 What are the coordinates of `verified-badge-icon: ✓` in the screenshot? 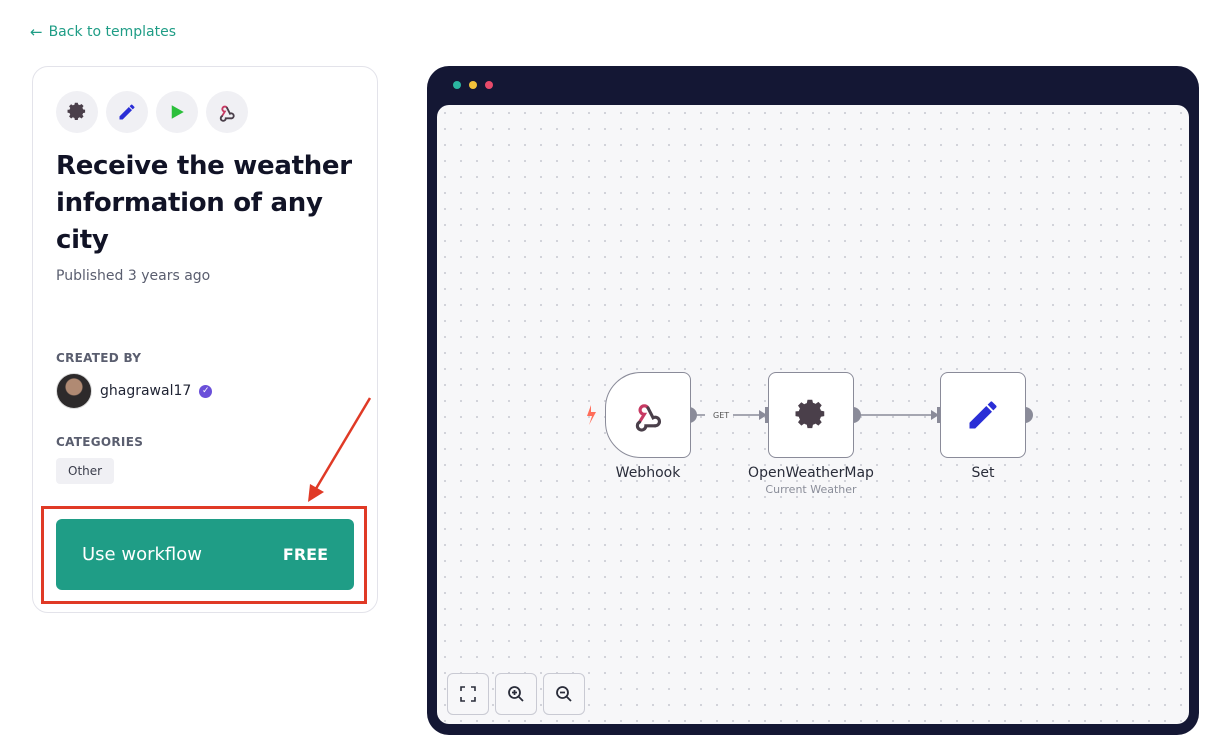 It's located at (206, 391).